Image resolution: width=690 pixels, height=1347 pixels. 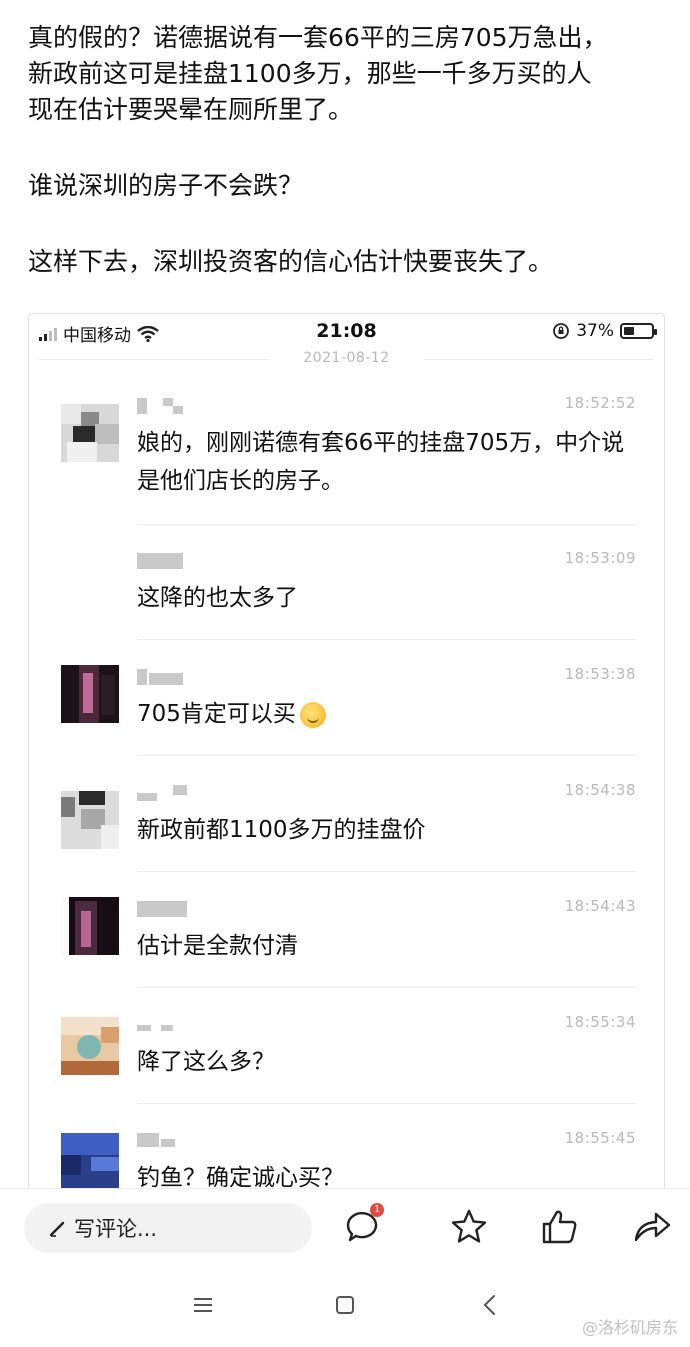 I want to click on home-icon, so click(x=345, y=1305).